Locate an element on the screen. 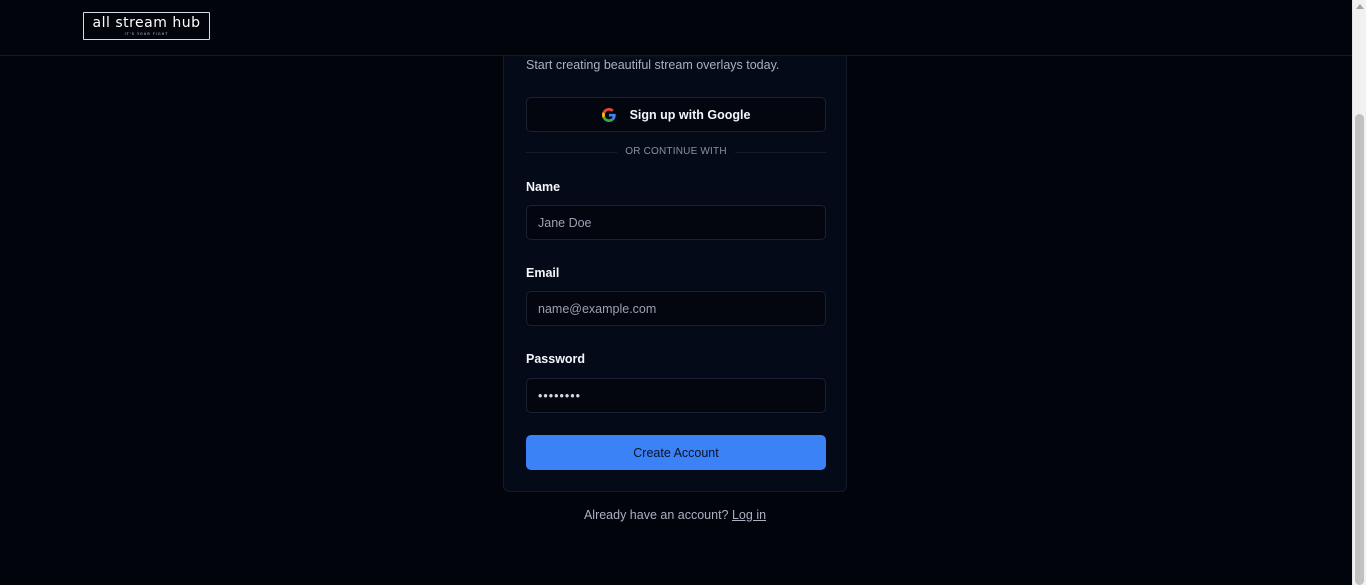  login-link: Log in is located at coordinates (749, 515).